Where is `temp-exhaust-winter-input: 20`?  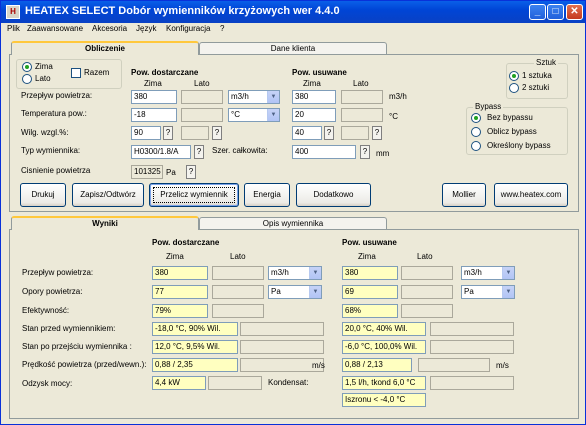 temp-exhaust-winter-input: 20 is located at coordinates (314, 115).